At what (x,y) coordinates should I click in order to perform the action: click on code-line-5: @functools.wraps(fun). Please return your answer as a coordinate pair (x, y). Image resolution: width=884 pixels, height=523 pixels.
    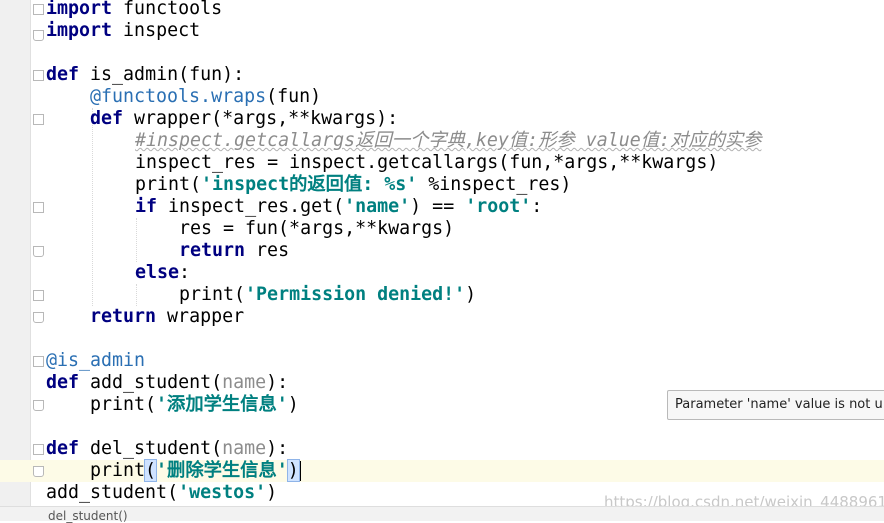
    Looking at the image, I should click on (205, 97).